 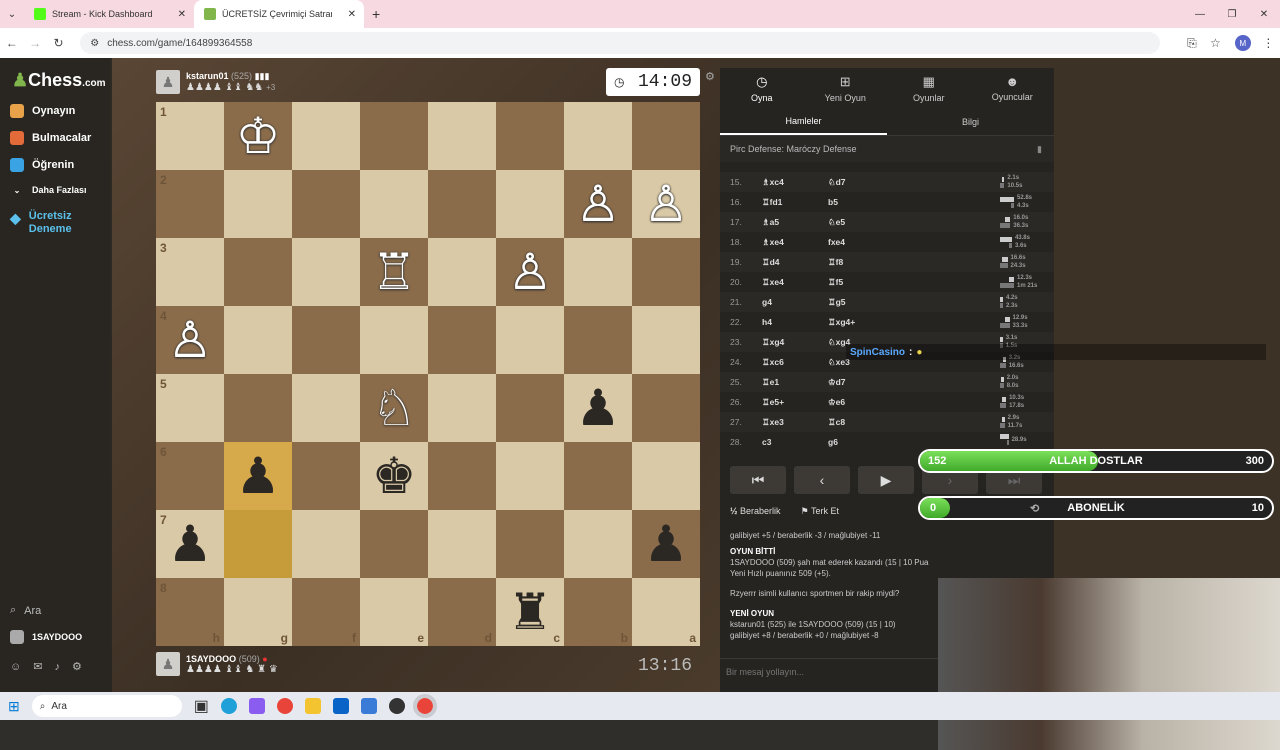 What do you see at coordinates (109, 14) in the screenshot?
I see `tab-kick: Stream - Kick Dashboard ✕` at bounding box center [109, 14].